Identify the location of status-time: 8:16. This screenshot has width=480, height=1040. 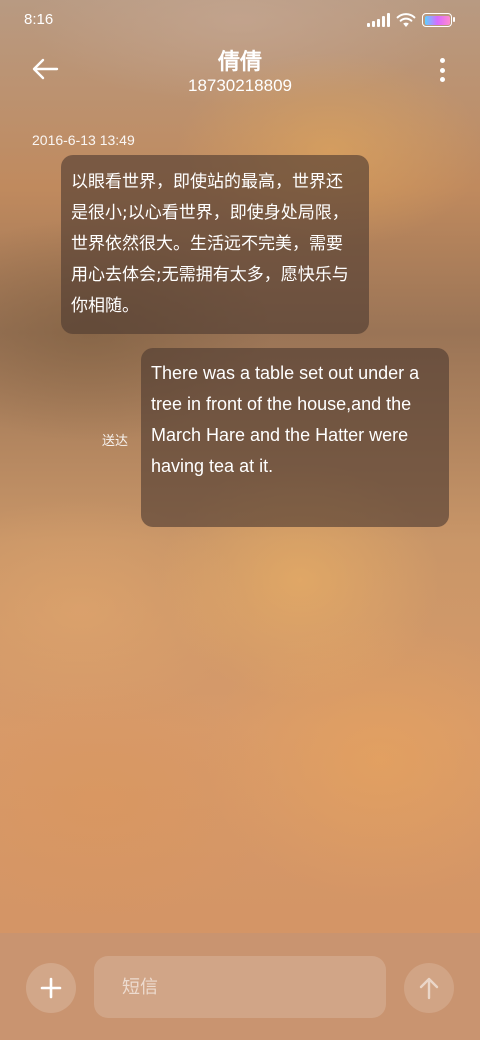
(39, 19).